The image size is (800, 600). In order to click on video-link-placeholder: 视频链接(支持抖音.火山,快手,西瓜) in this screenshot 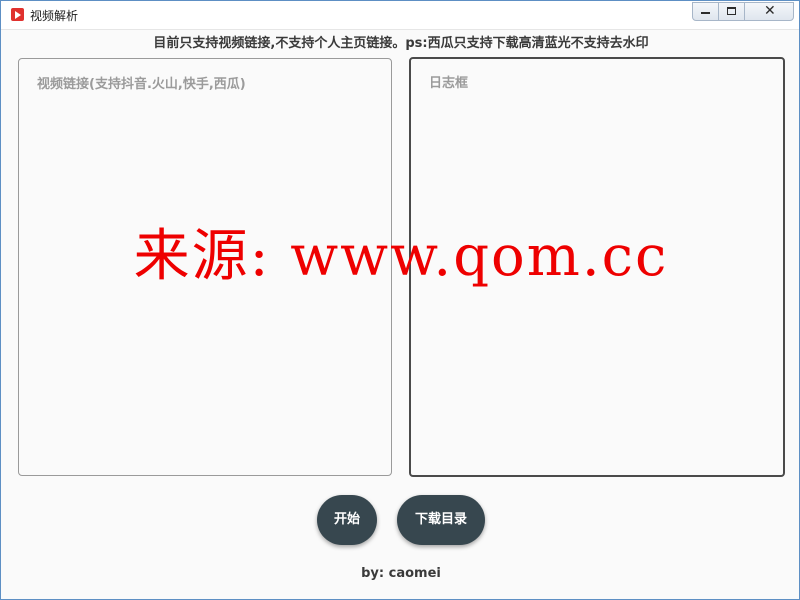, I will do `click(141, 84)`.